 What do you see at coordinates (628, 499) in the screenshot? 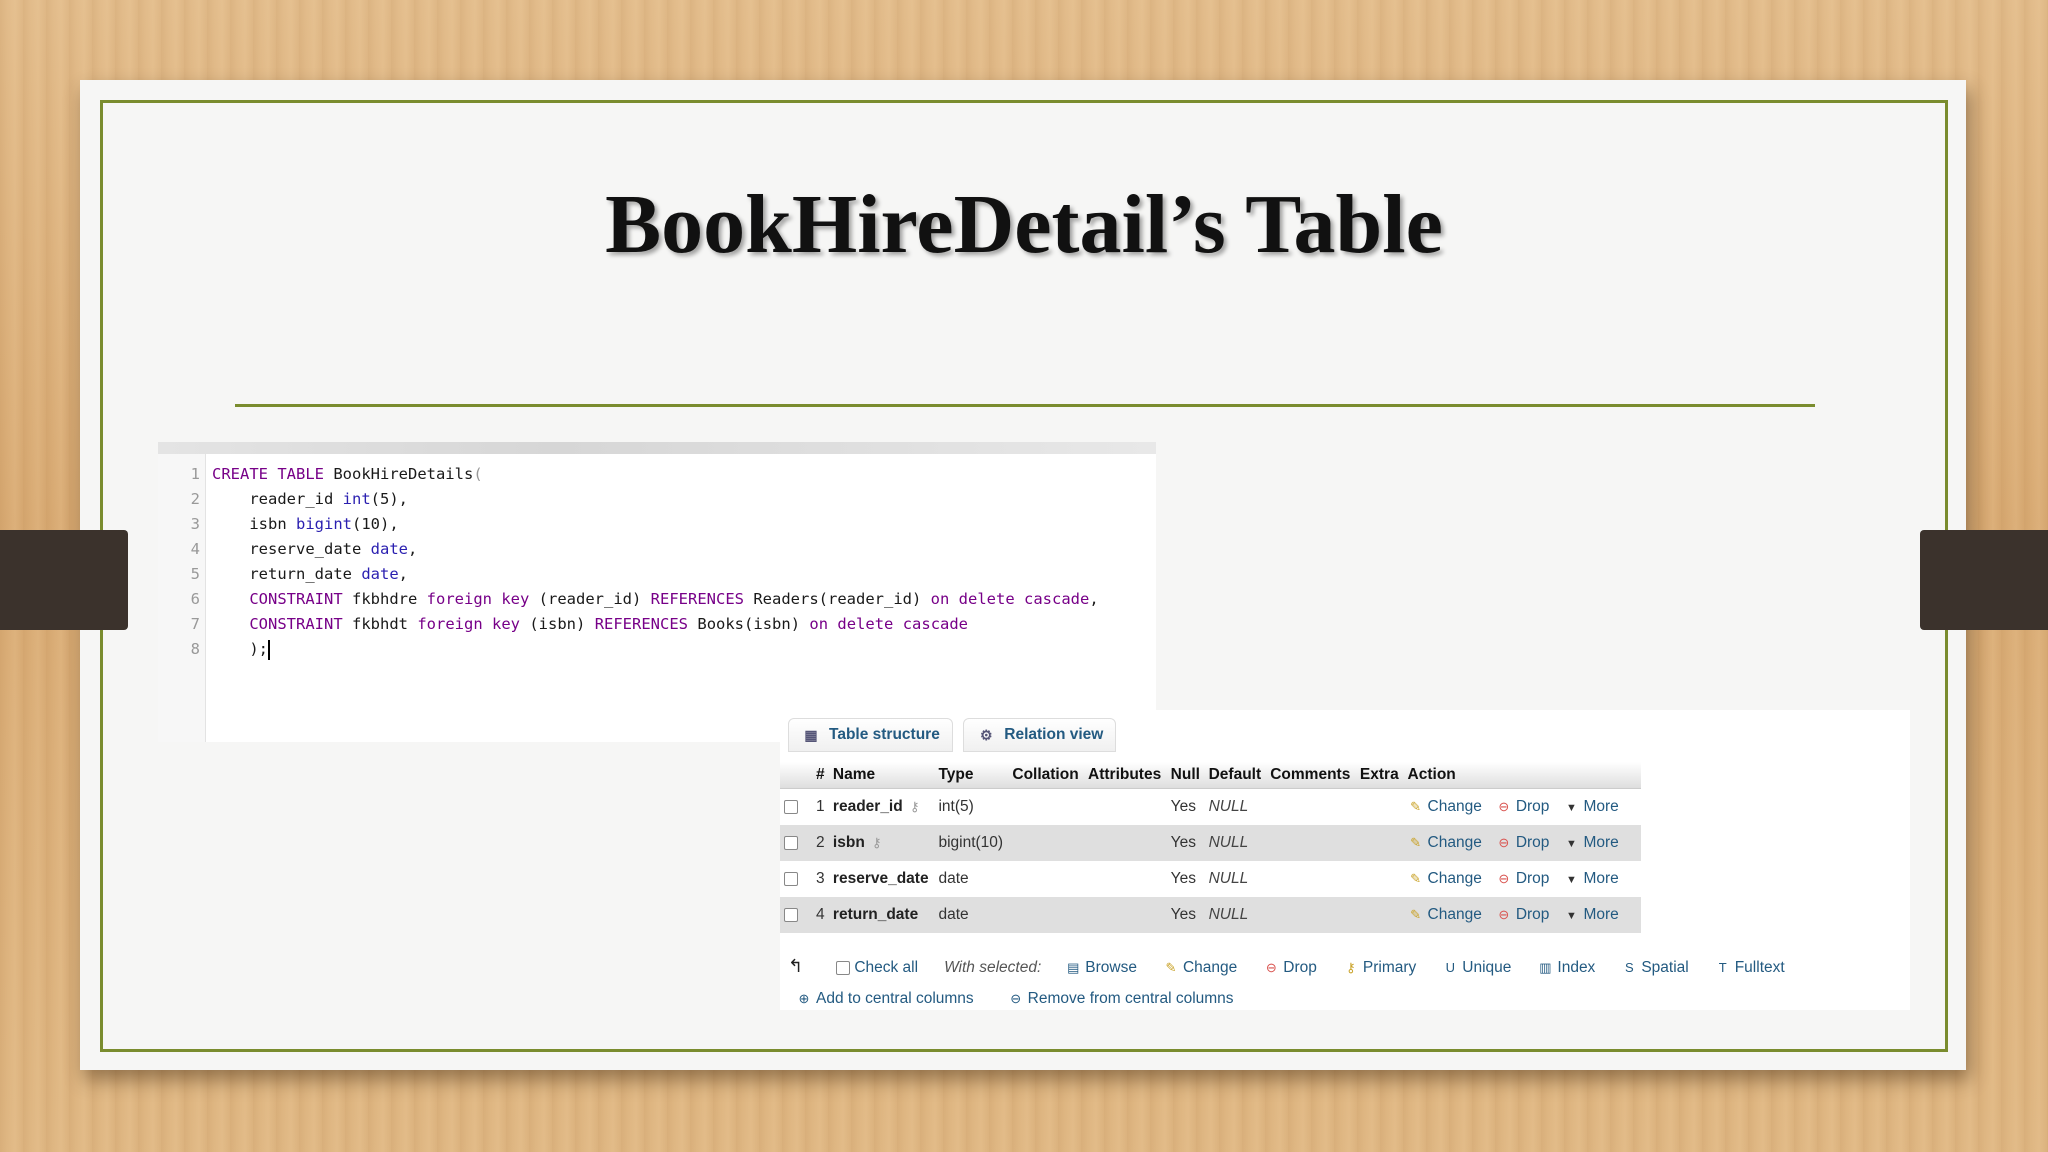
I see `code-line: 2 reader_id int(5),` at bounding box center [628, 499].